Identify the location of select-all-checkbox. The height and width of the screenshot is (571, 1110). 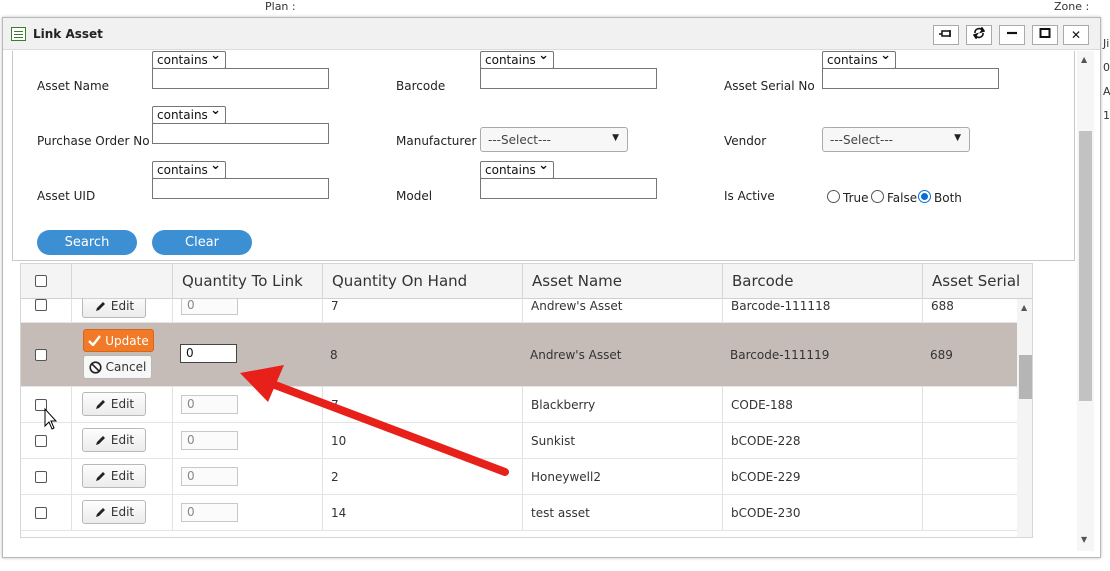
(41, 281).